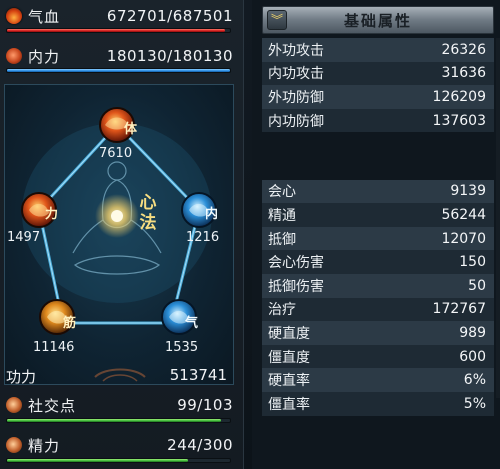 The image size is (500, 469). What do you see at coordinates (179, 317) in the screenshot?
I see `node-bottom-right: 气` at bounding box center [179, 317].